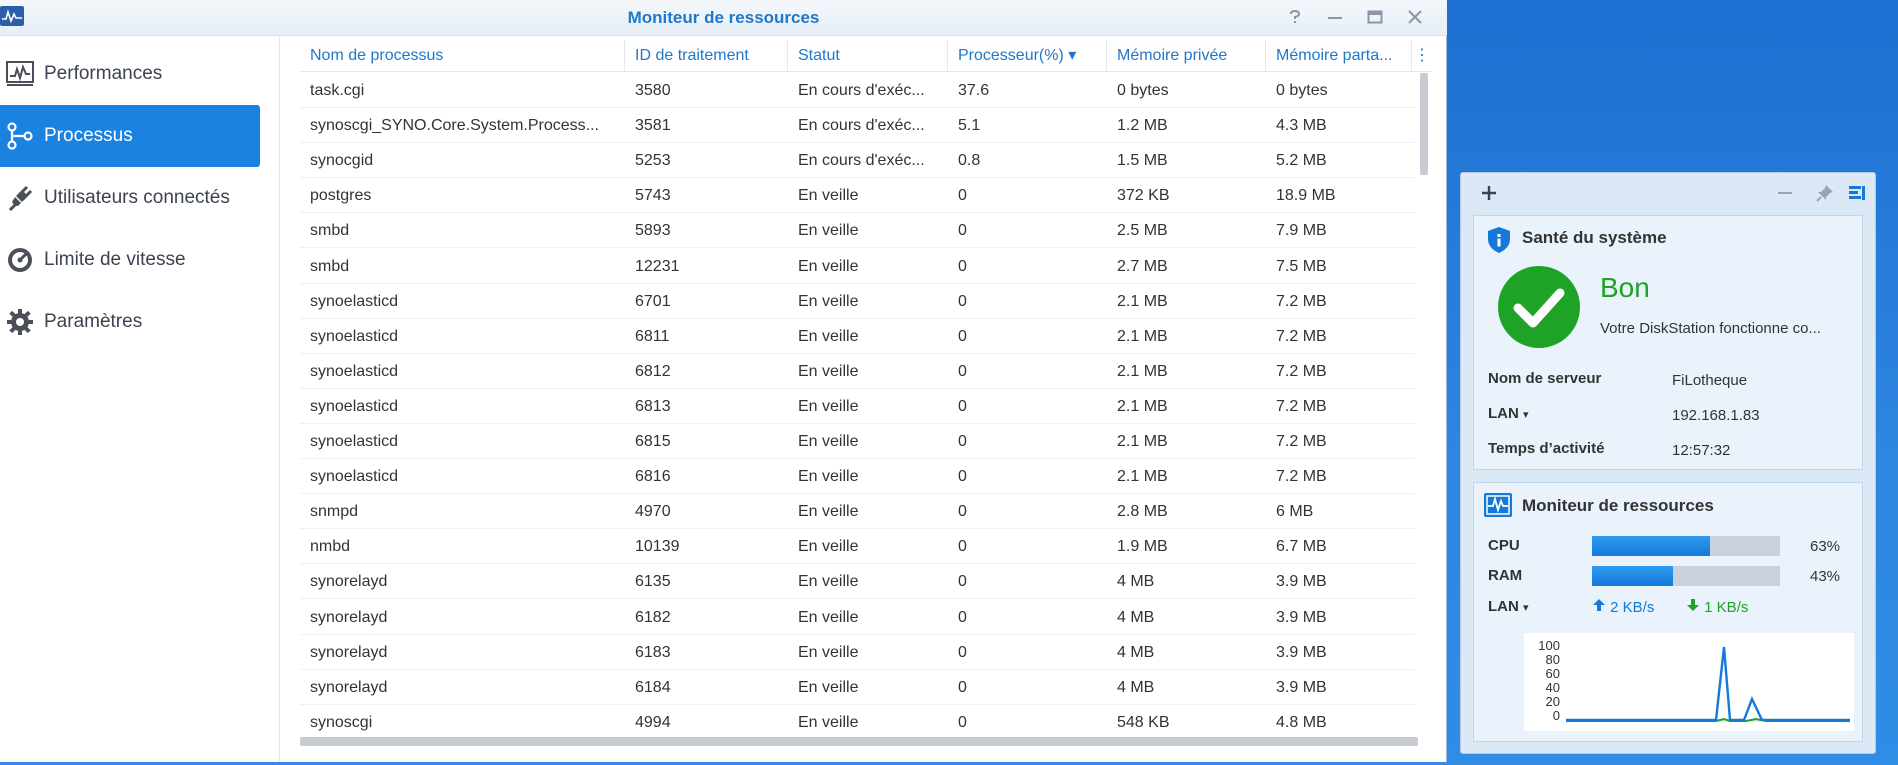 The width and height of the screenshot is (1898, 765). Describe the element at coordinates (857, 512) in the screenshot. I see `table-row: snmpd 4970 En veille 0 2.8 MB 6 MB` at that location.